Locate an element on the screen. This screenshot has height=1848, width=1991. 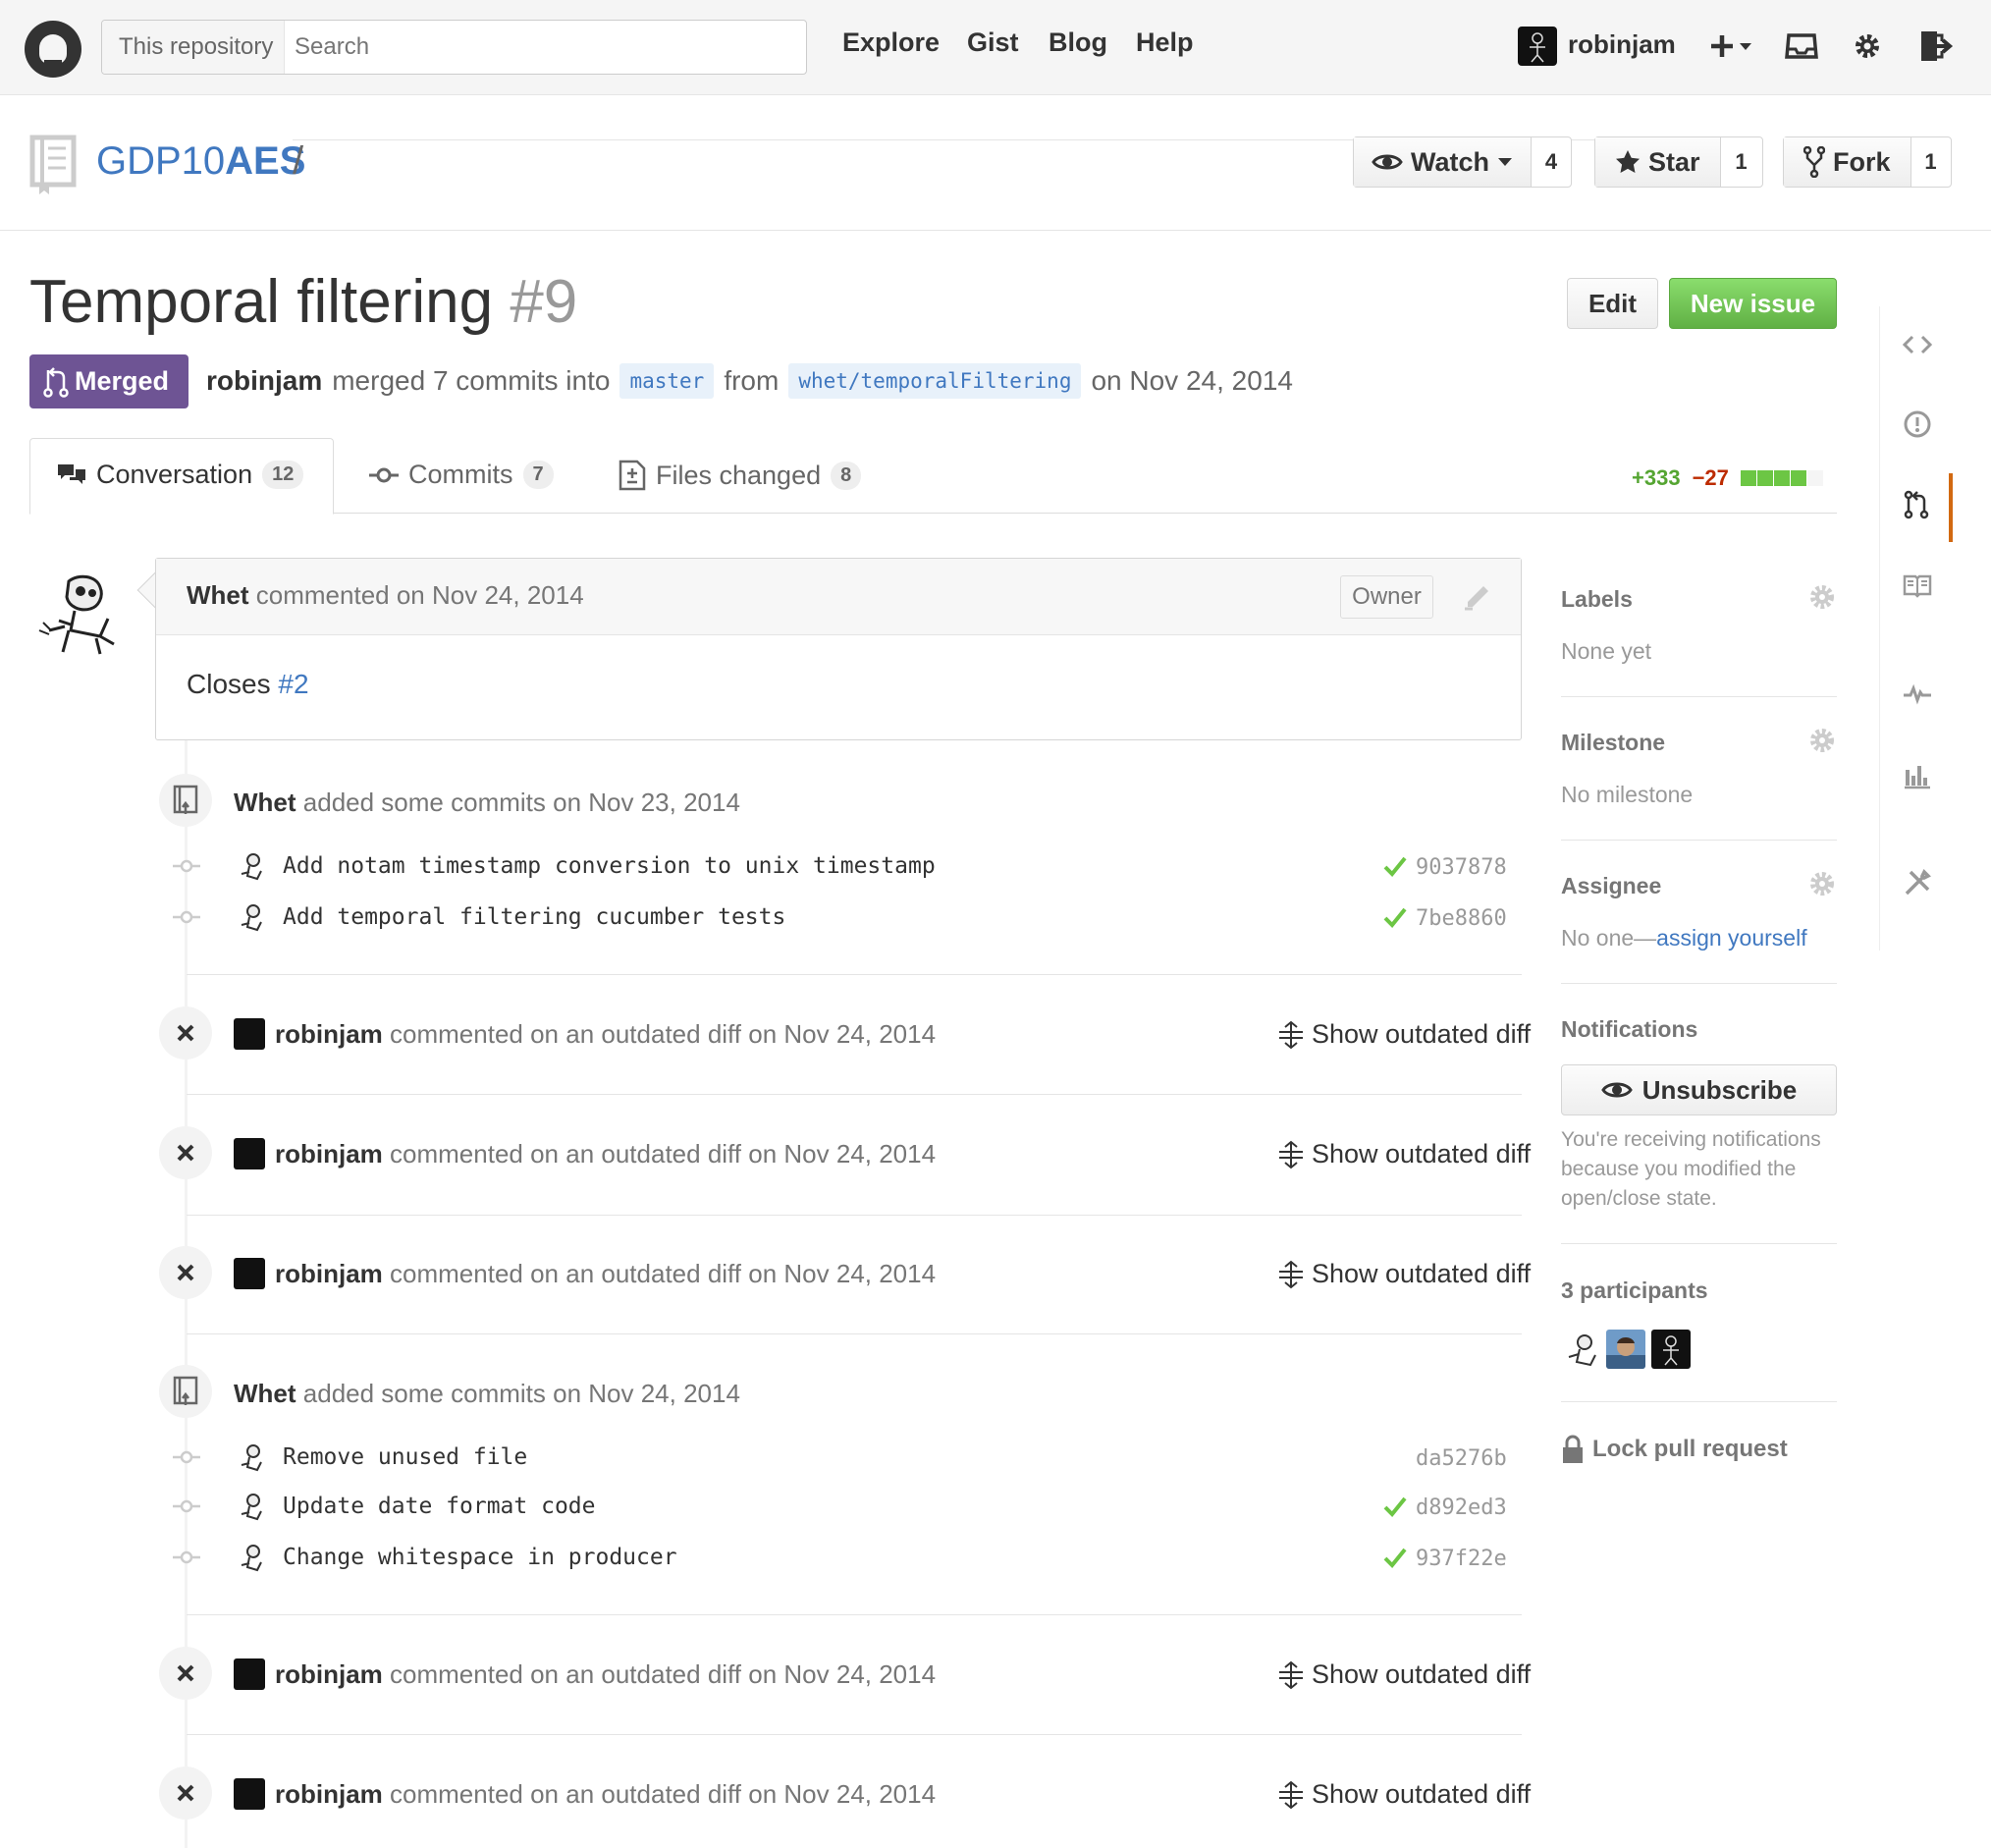
lock-pull-request-button: Lock pull request is located at coordinates (1674, 1449).